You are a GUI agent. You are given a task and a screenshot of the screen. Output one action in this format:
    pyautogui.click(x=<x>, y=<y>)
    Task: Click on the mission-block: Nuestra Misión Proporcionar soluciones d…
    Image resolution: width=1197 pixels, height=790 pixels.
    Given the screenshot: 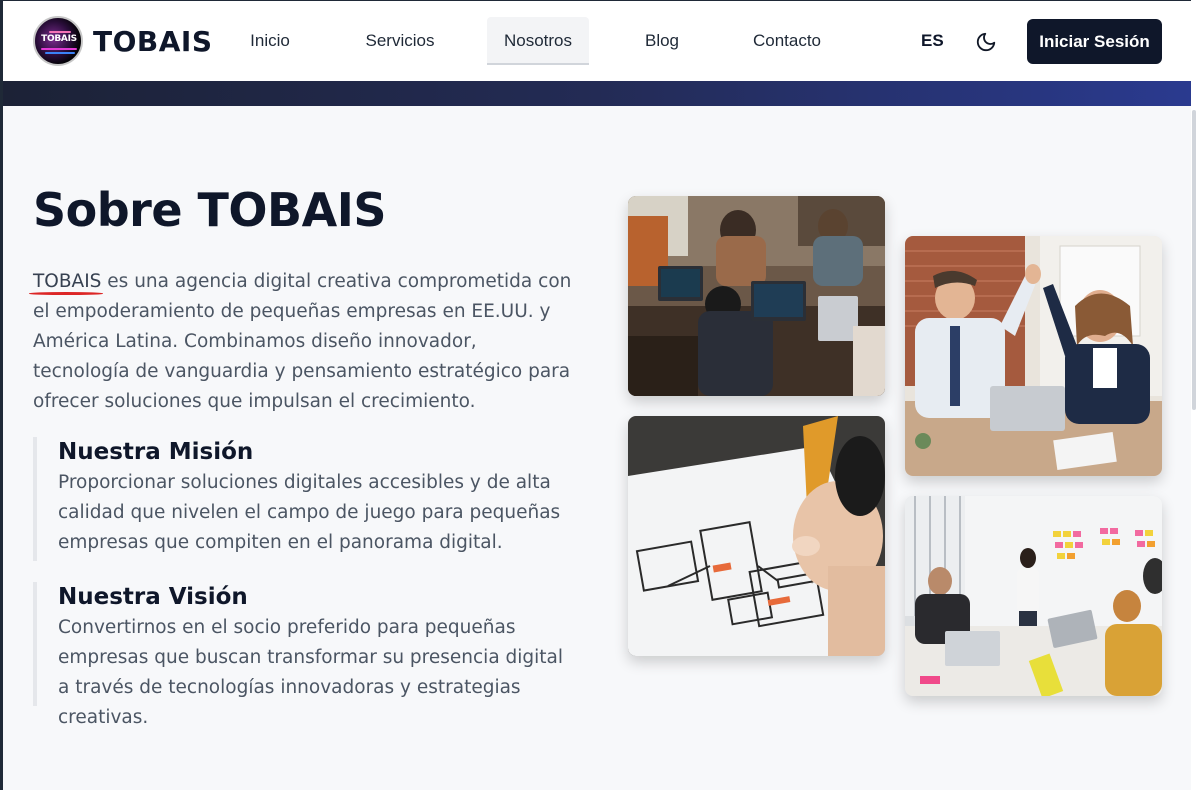 What is the action you would take?
    pyautogui.click(x=305, y=499)
    